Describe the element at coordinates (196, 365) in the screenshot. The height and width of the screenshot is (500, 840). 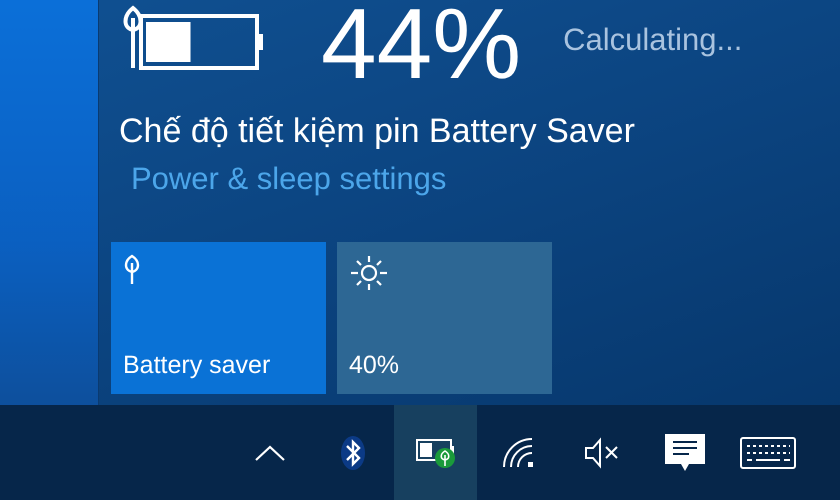
I see `tile-label: Battery saver` at that location.